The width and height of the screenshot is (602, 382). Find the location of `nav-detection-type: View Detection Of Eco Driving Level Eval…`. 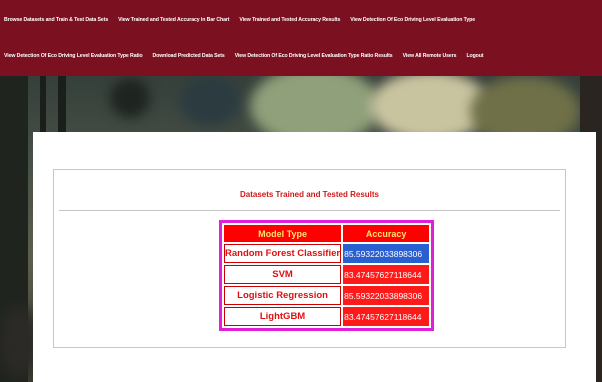

nav-detection-type: View Detection Of Eco Driving Level Eval… is located at coordinates (412, 20).